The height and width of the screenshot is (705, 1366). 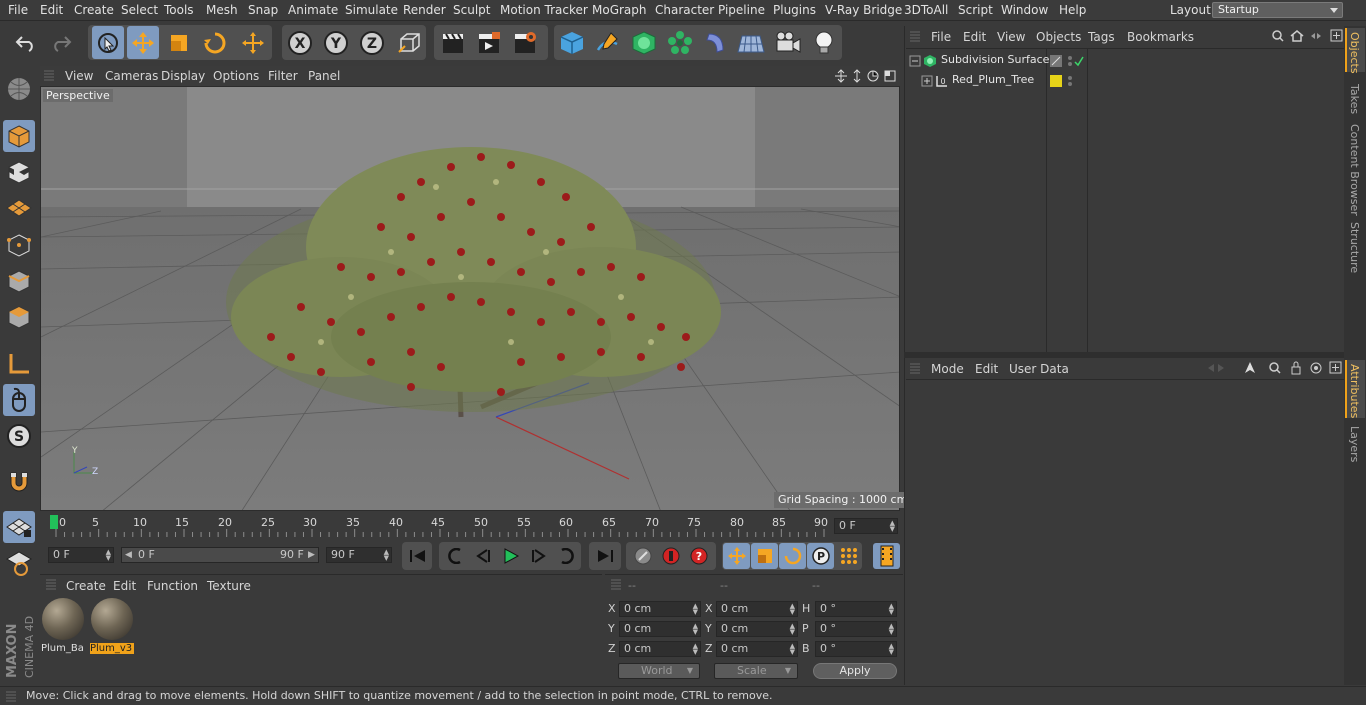 I want to click on solo-button: S, so click(x=19, y=436).